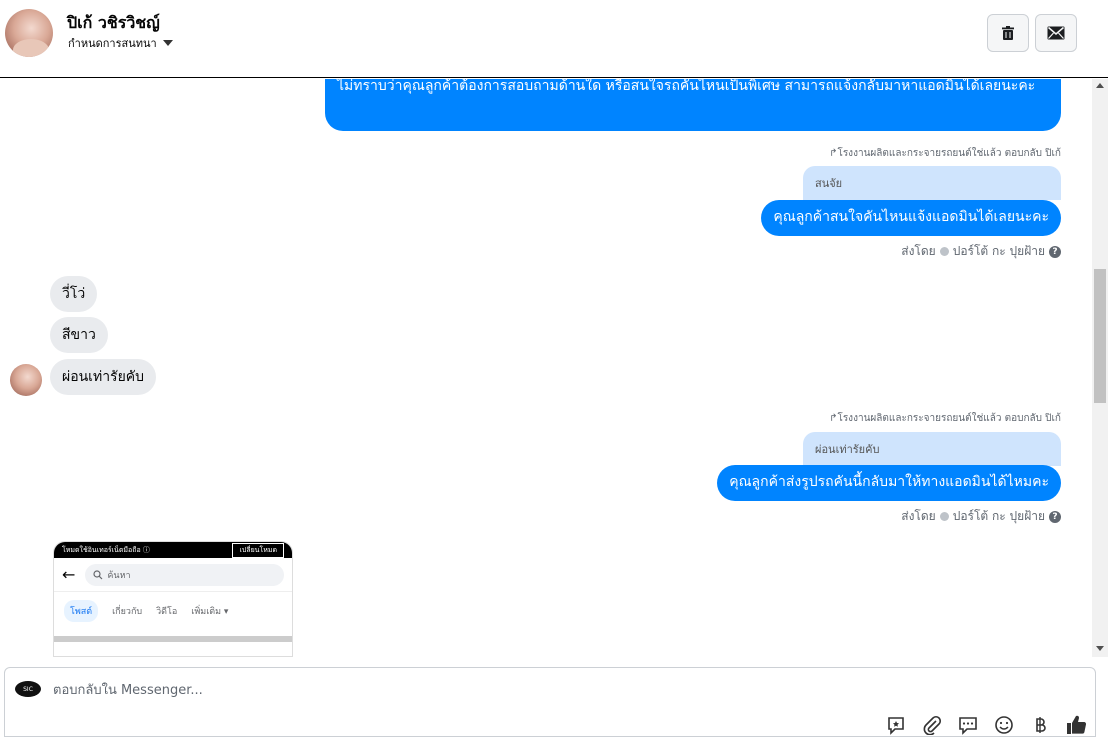  What do you see at coordinates (113, 23) in the screenshot?
I see `contact-name: ปิเก้ วชิรวิชญ์` at bounding box center [113, 23].